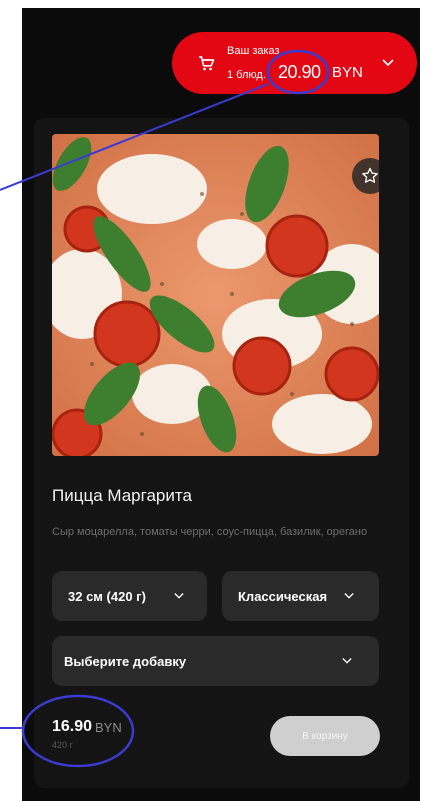 The width and height of the screenshot is (443, 801). I want to click on order-summary-button: Ваш заказ 1 блюд. 20.90 BYN, so click(294, 63).